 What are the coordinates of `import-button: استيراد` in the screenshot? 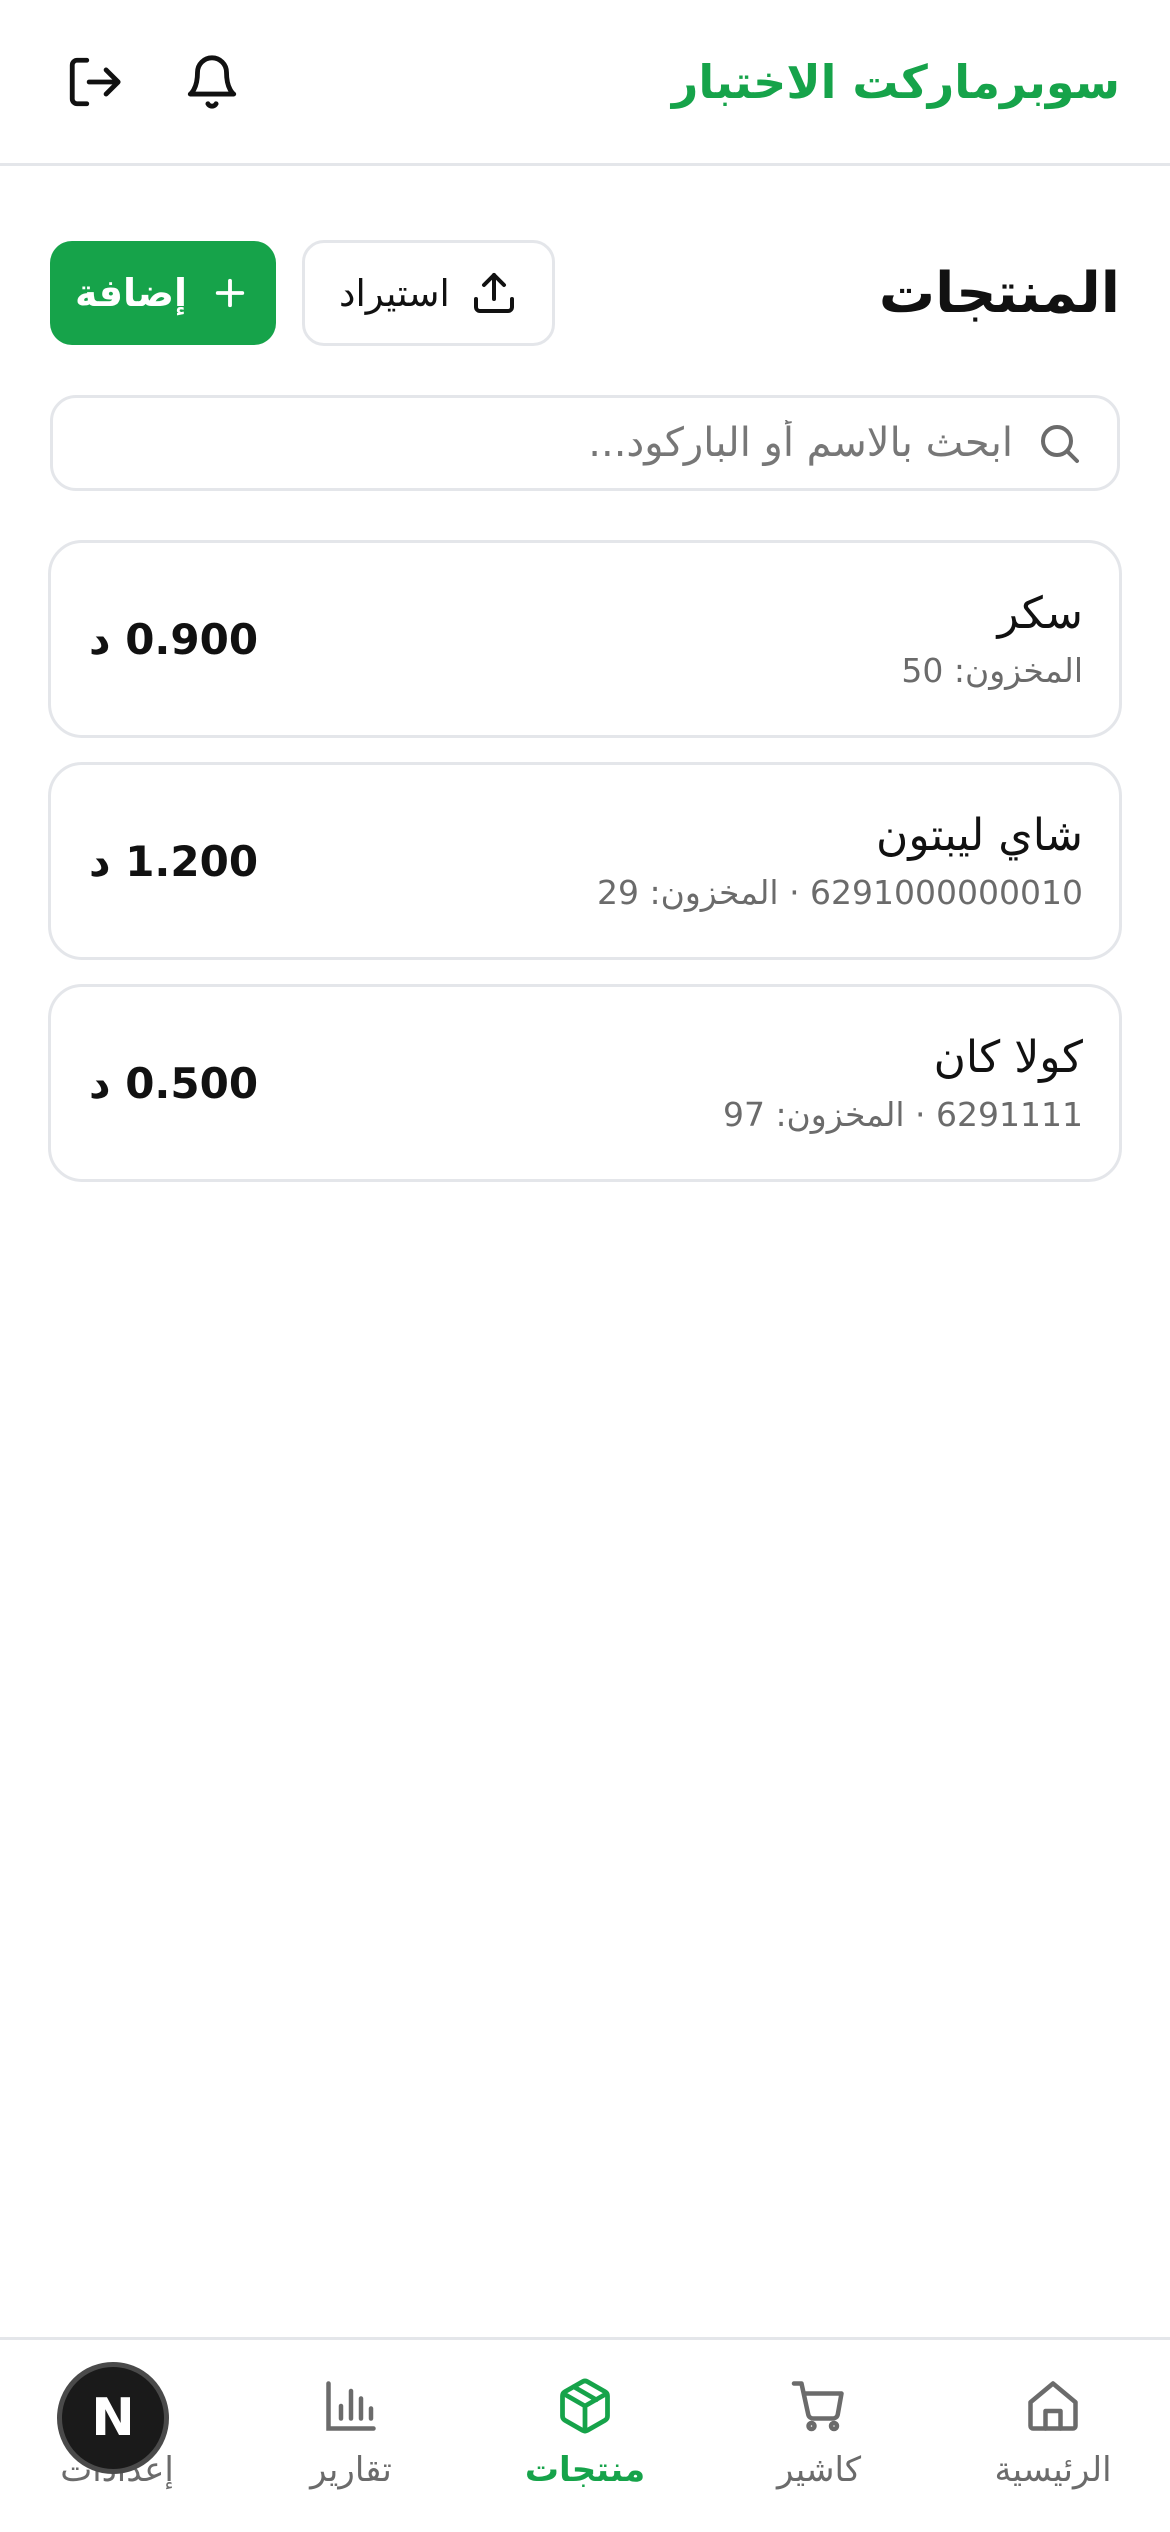 It's located at (428, 293).